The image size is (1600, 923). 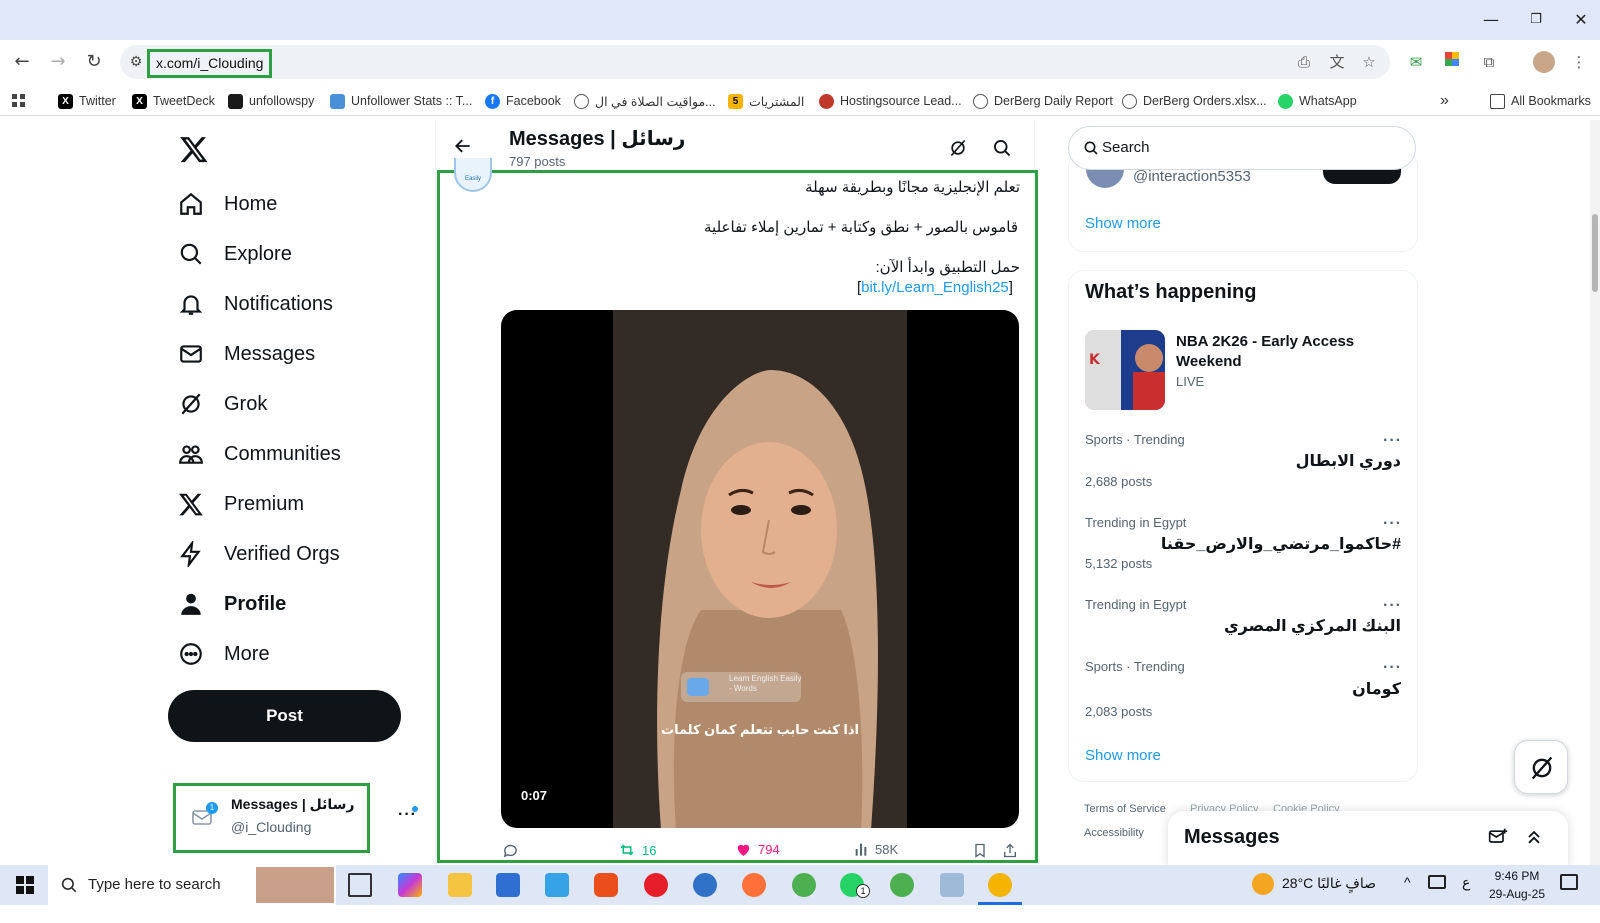 What do you see at coordinates (875, 849) in the screenshot?
I see `views-button: 58K` at bounding box center [875, 849].